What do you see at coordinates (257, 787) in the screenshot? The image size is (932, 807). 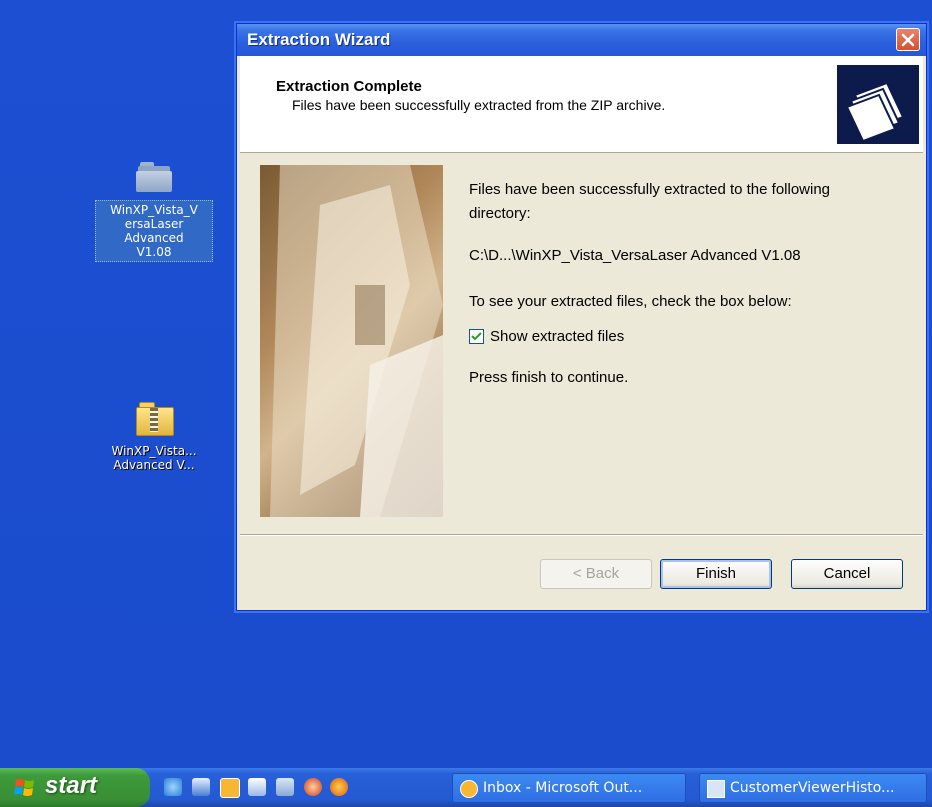 I see `sync-icon` at bounding box center [257, 787].